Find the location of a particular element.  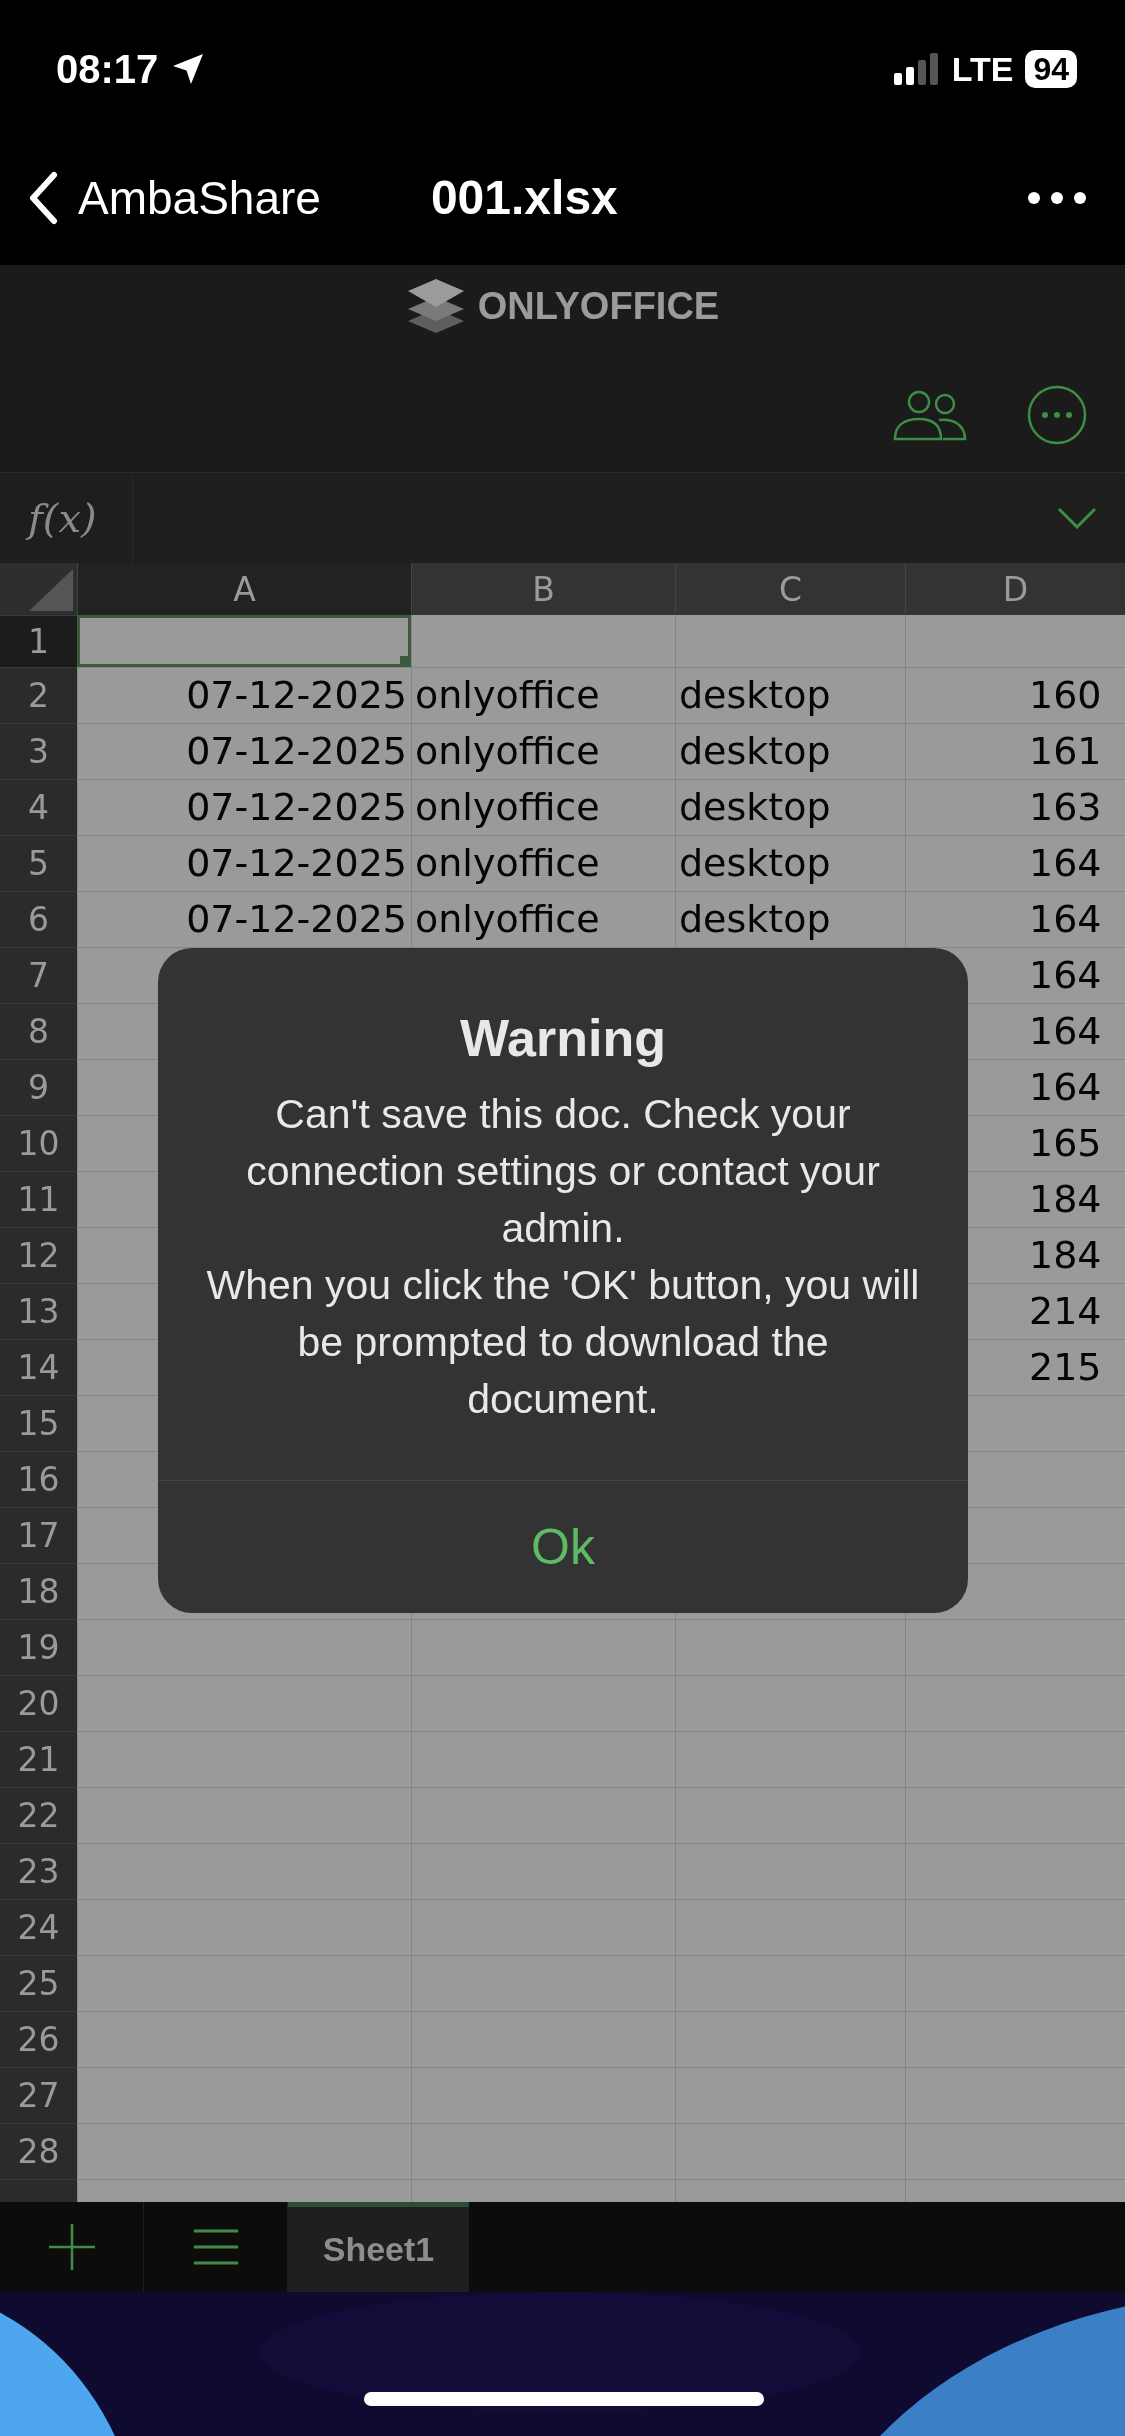

battery-level: 94 is located at coordinates (1051, 69).